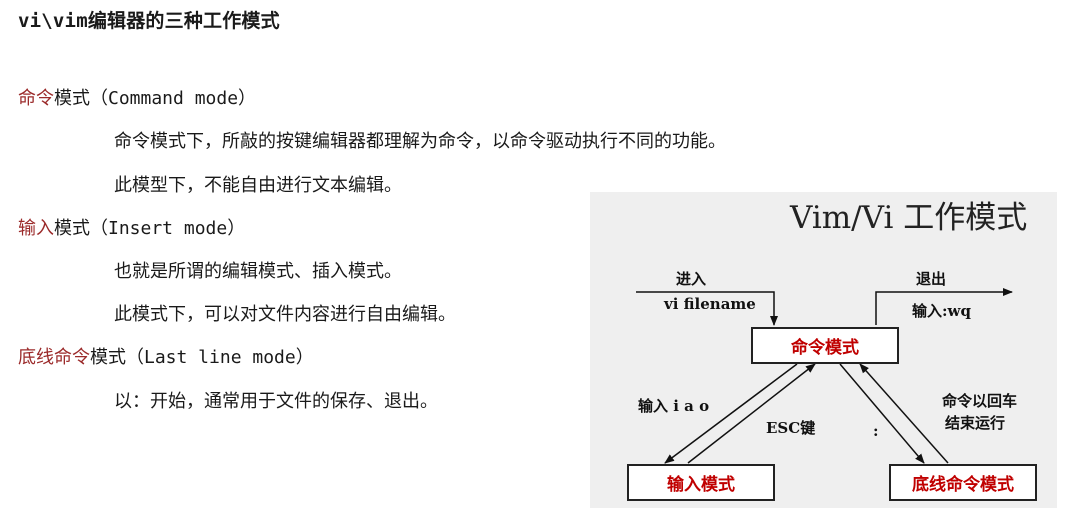 This screenshot has width=1074, height=519. I want to click on colon-label: :, so click(876, 431).